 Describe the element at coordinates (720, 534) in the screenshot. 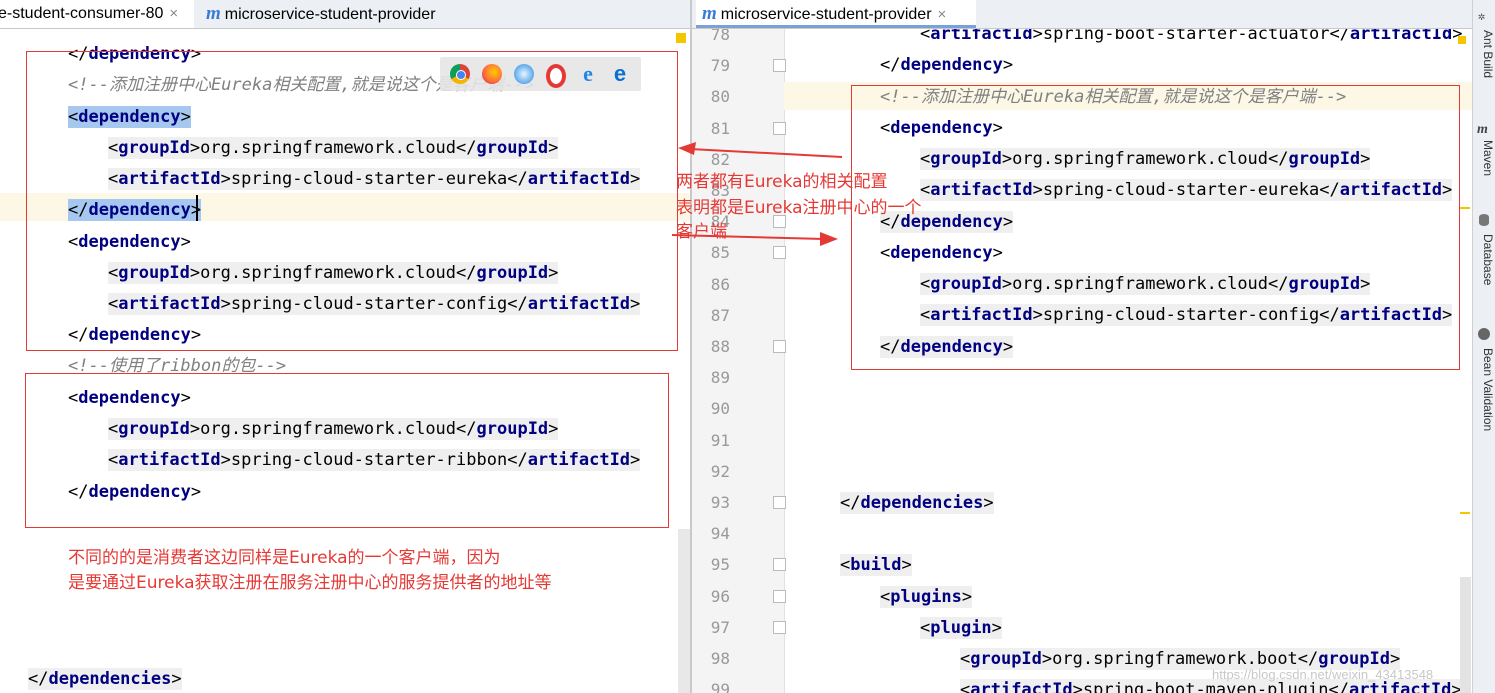

I see `line-number: 94` at that location.